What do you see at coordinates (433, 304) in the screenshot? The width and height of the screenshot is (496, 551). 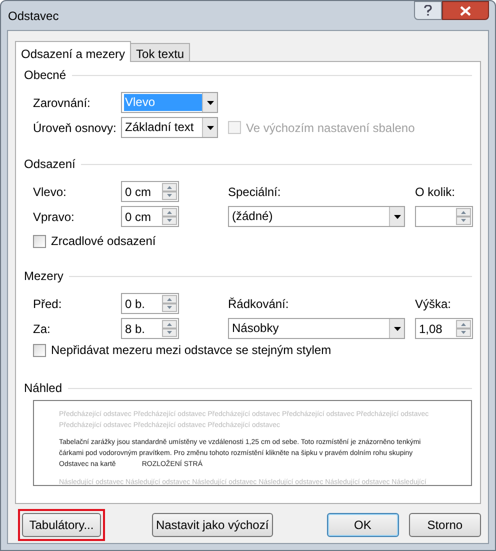 I see `field-label: Výška:` at bounding box center [433, 304].